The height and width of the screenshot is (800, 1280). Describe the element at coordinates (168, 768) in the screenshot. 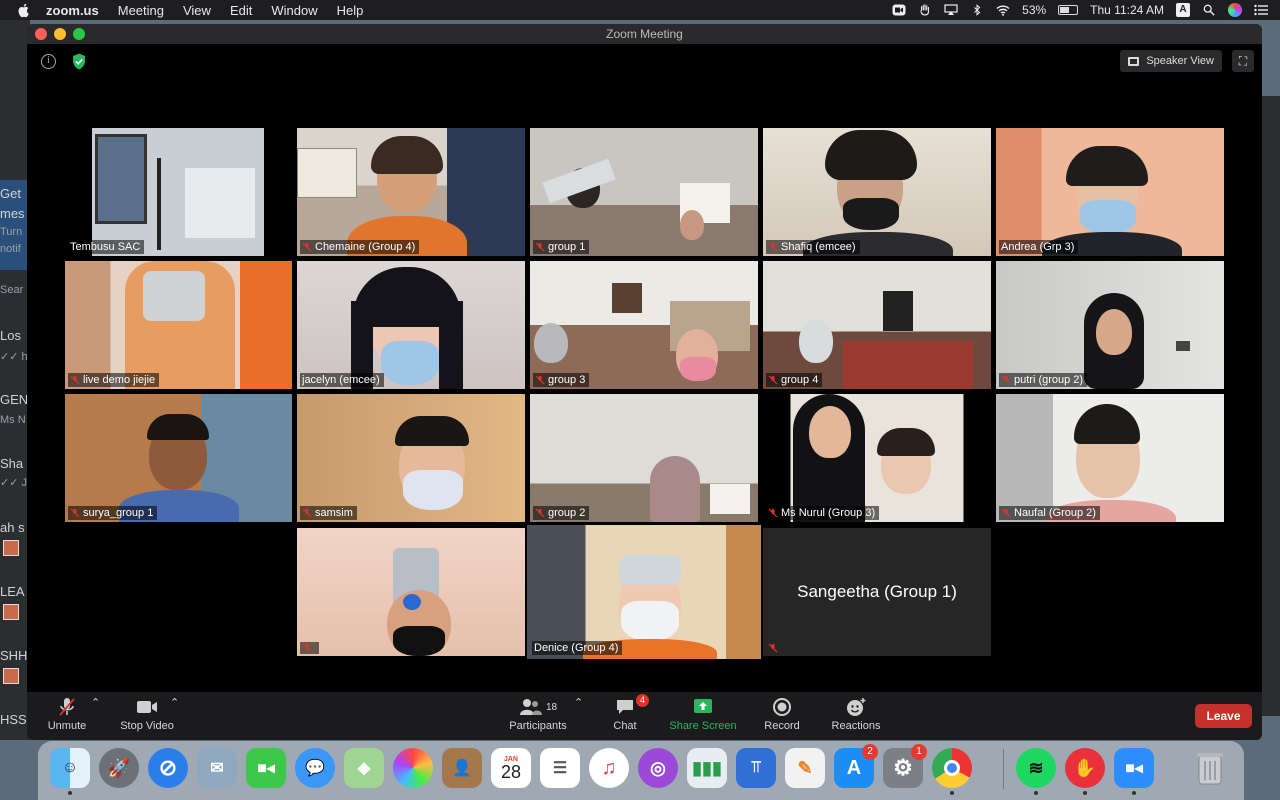

I see `safari-app-icon: ⊘` at that location.